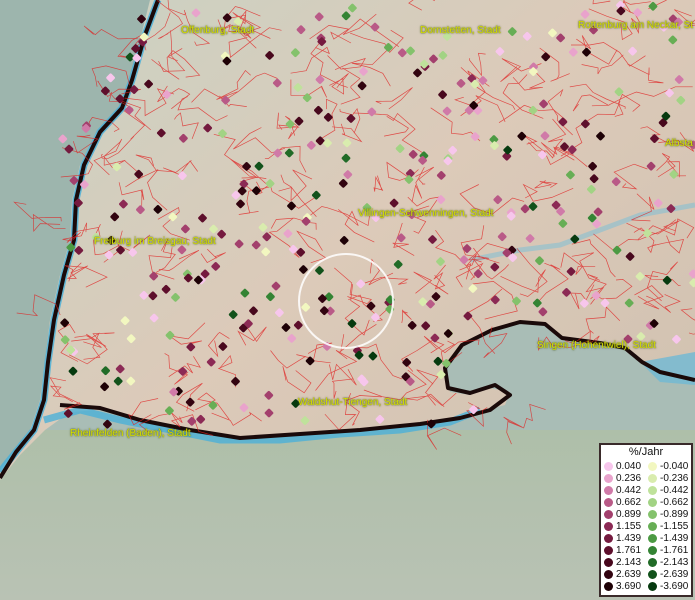 The height and width of the screenshot is (600, 695). I want to click on legend-row: 0.442 -0.442, so click(648, 490).